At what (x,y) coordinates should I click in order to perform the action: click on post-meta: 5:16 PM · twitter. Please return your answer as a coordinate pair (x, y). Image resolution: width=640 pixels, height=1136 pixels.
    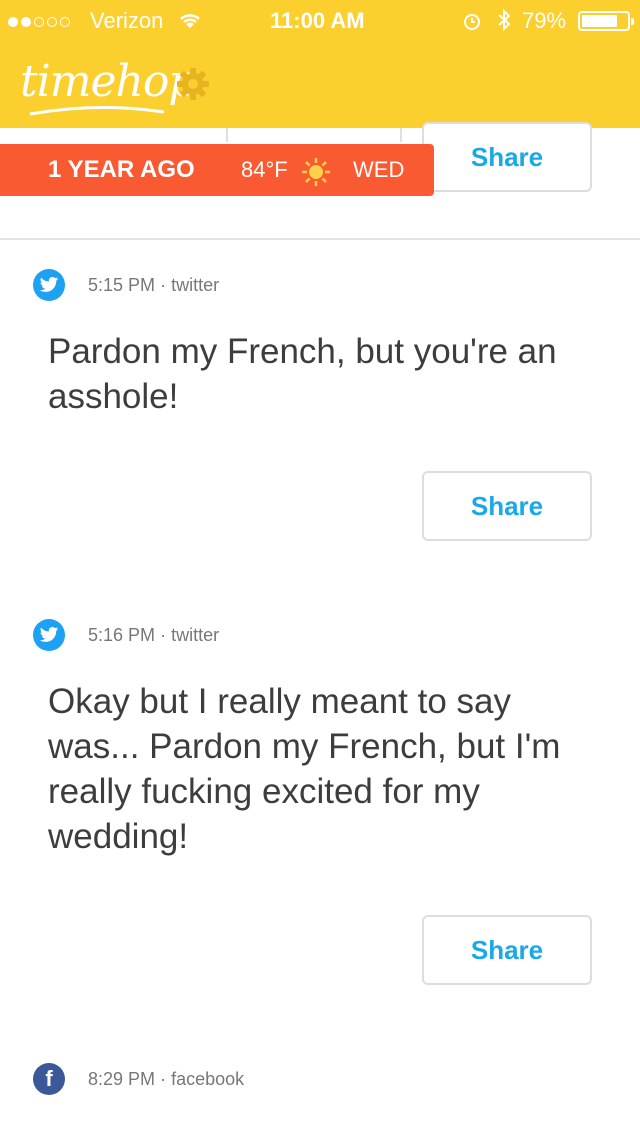
    Looking at the image, I should click on (153, 635).